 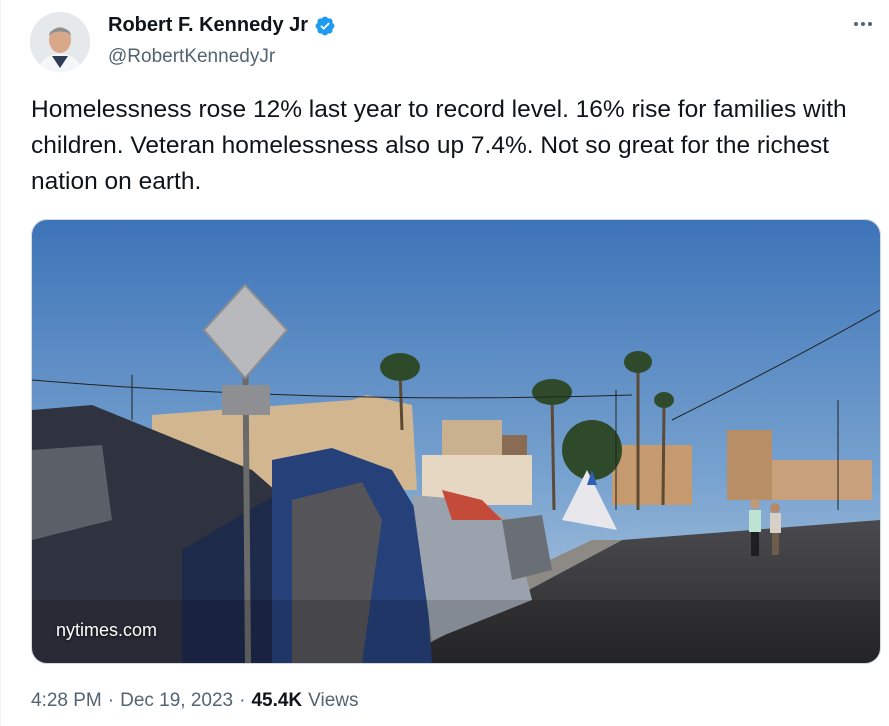 I want to click on tweet-time: 4:28 PM, so click(x=66, y=701).